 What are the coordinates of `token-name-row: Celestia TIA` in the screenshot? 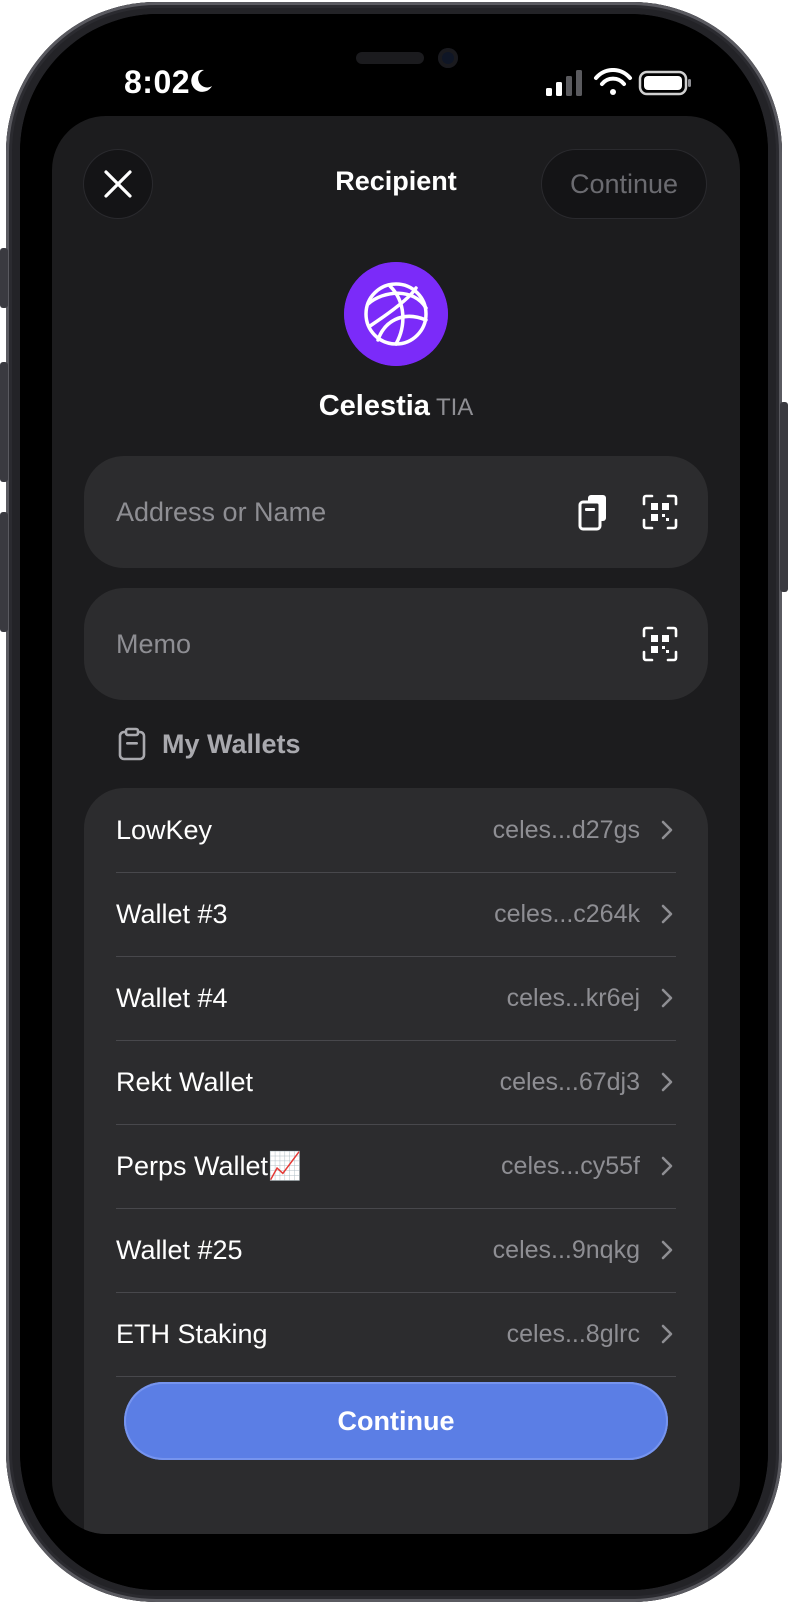 It's located at (396, 406).